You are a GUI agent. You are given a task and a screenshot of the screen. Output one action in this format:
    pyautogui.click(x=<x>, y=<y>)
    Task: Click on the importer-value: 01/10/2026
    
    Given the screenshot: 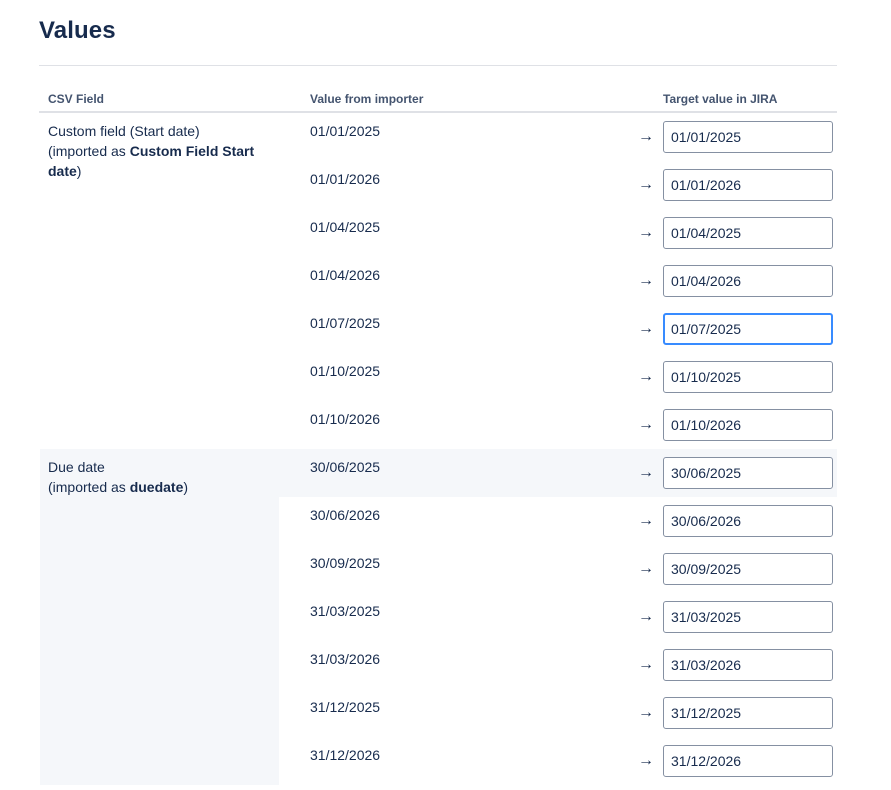 What is the action you would take?
    pyautogui.click(x=345, y=419)
    